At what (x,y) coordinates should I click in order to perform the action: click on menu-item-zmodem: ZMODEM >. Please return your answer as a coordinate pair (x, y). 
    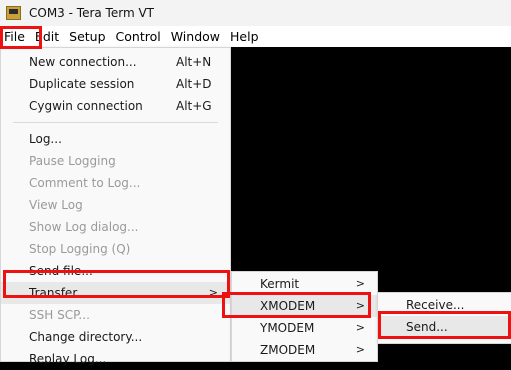
    Looking at the image, I should click on (304, 350).